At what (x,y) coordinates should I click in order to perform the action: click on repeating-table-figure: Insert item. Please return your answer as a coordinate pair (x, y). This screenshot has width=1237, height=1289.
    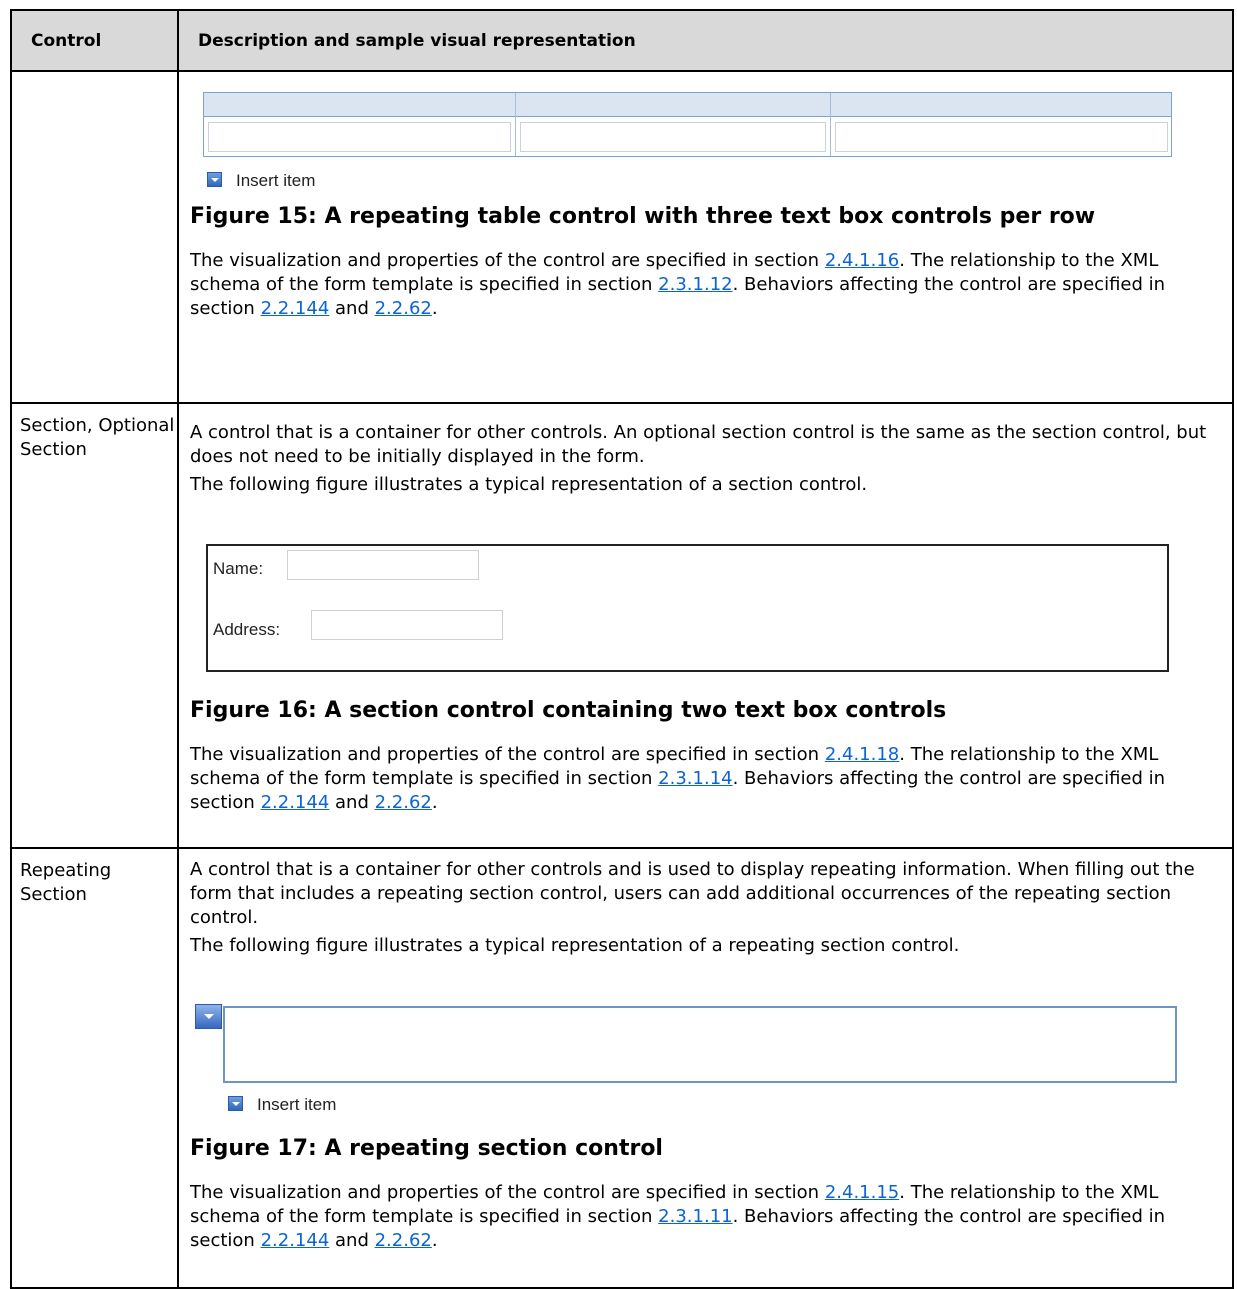
    Looking at the image, I should click on (706, 134).